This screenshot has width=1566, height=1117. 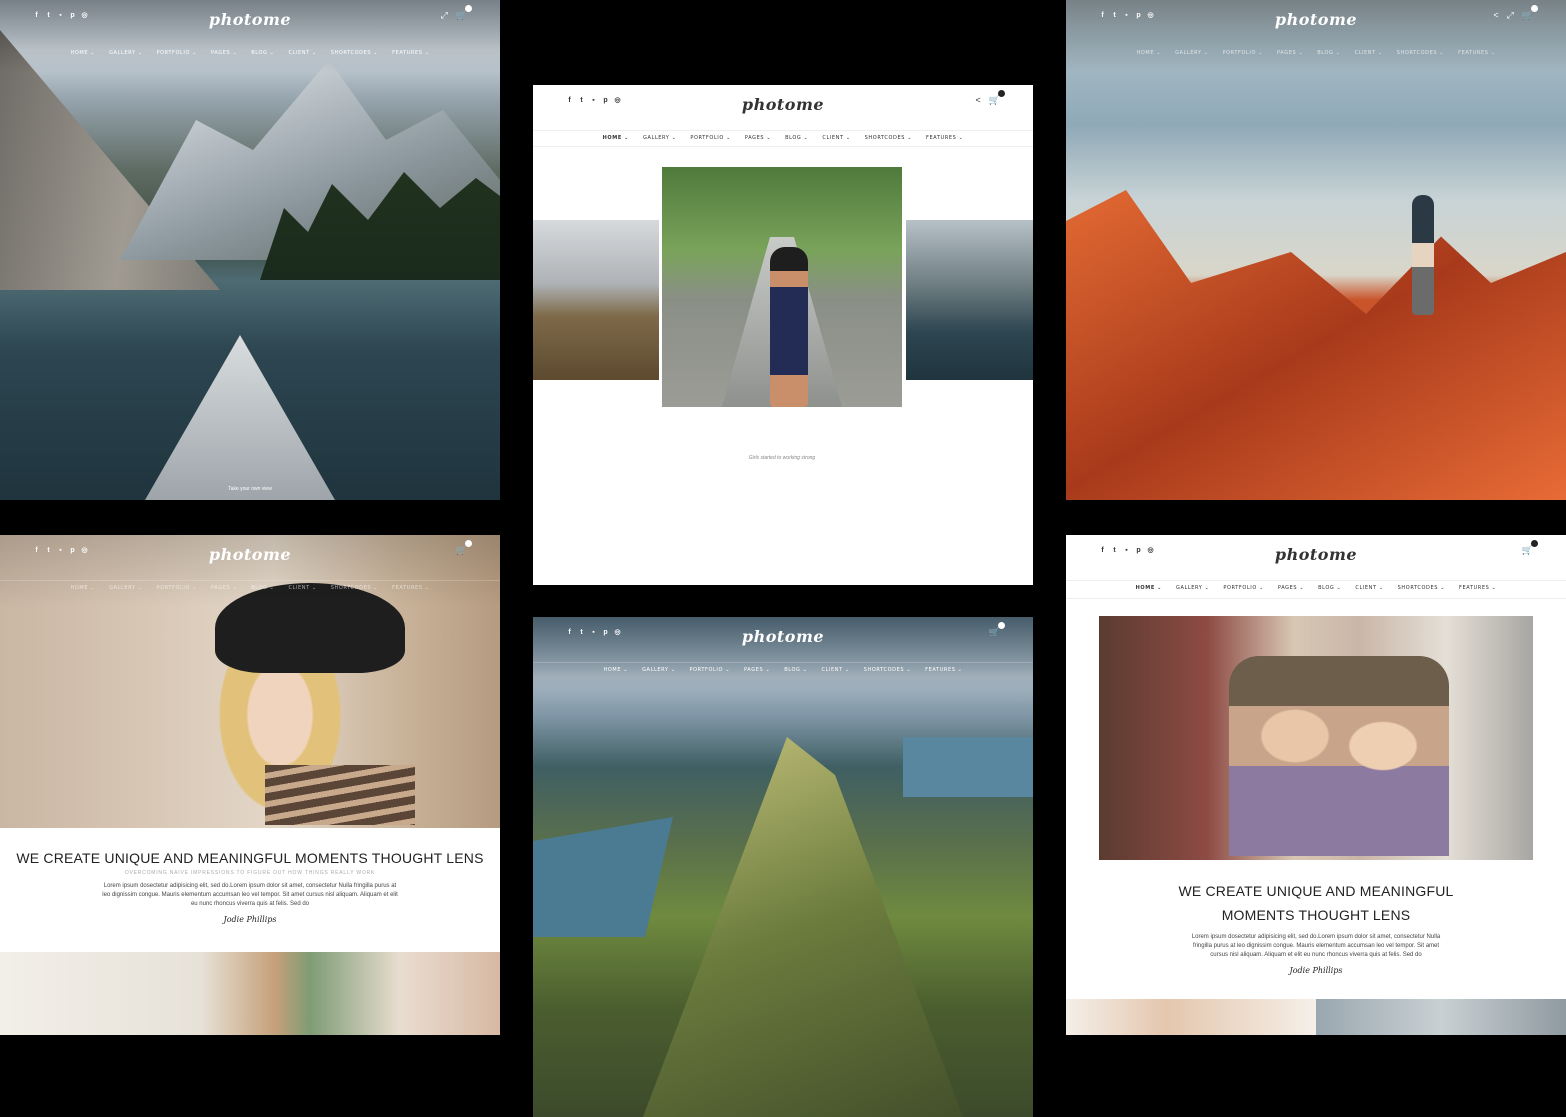 What do you see at coordinates (1515, 13) in the screenshot?
I see `header-tools: < ⤢ 🛒 0` at bounding box center [1515, 13].